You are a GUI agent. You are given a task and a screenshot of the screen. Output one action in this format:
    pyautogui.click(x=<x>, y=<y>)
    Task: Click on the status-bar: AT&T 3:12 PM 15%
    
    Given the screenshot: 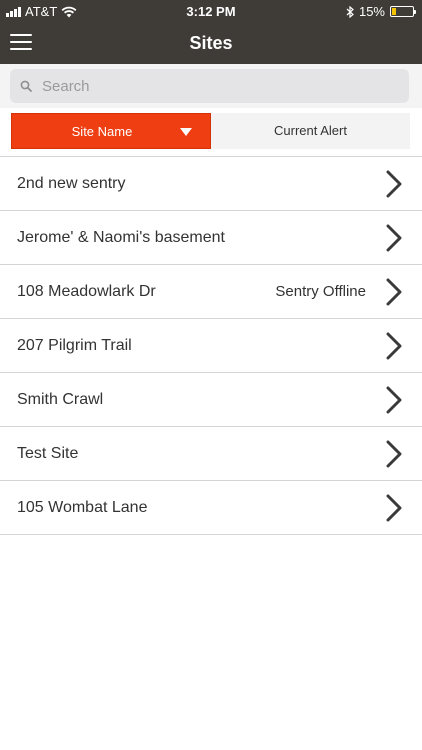 What is the action you would take?
    pyautogui.click(x=211, y=11)
    